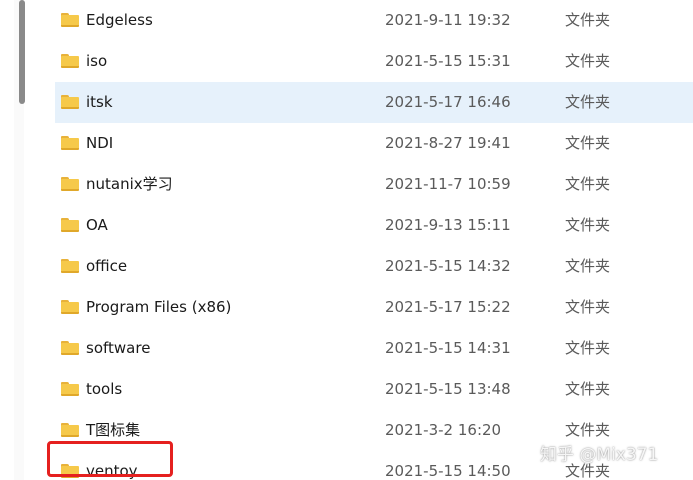  What do you see at coordinates (374, 225) in the screenshot?
I see `list-item: OA 2021-9-13 15:11 文件夹` at bounding box center [374, 225].